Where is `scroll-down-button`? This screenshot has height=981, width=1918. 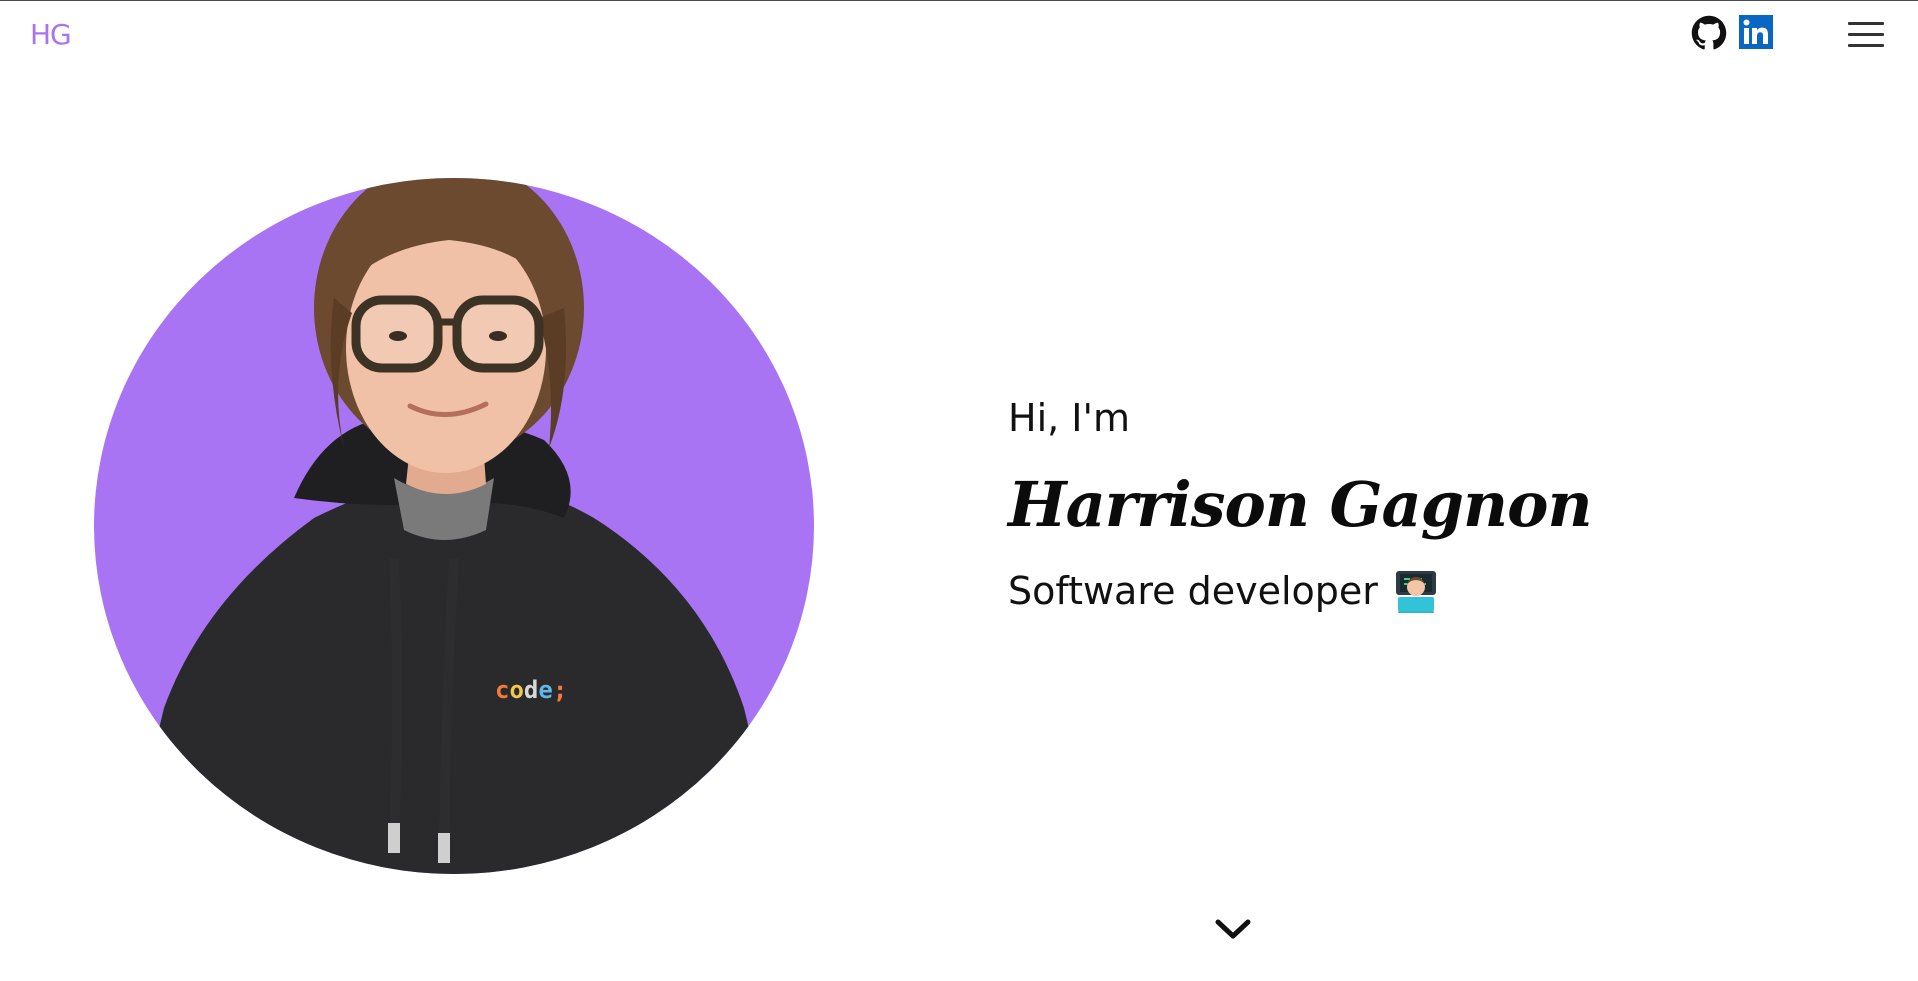
scroll-down-button is located at coordinates (1233, 929).